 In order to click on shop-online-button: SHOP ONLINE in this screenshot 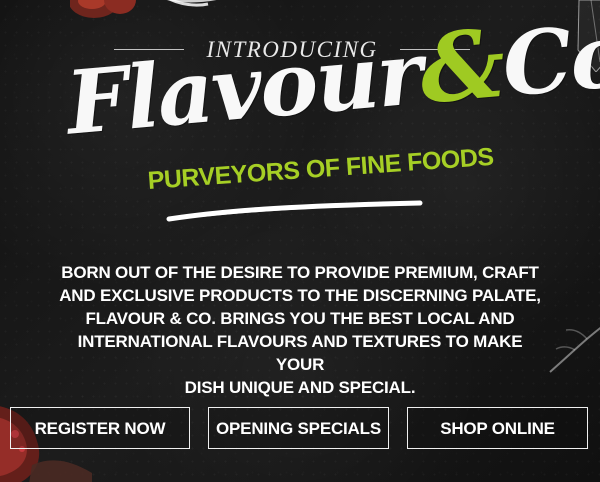, I will do `click(497, 428)`.